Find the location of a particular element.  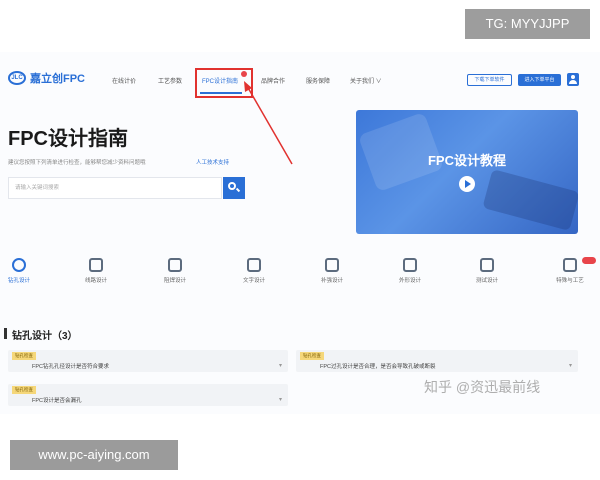

category-label: 文字设计 is located at coordinates (253, 281).